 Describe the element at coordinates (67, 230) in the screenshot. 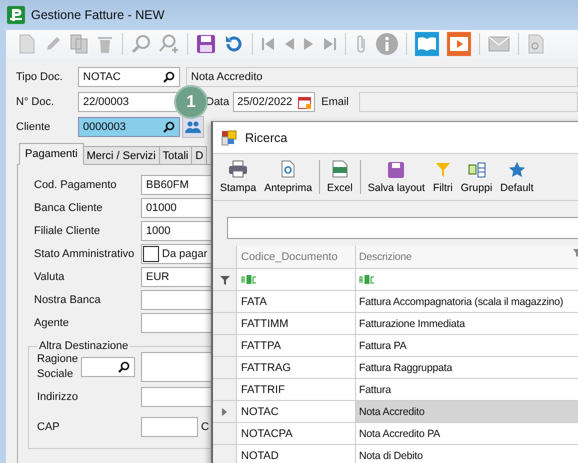

I see `field-label: Filiale Cliente` at that location.